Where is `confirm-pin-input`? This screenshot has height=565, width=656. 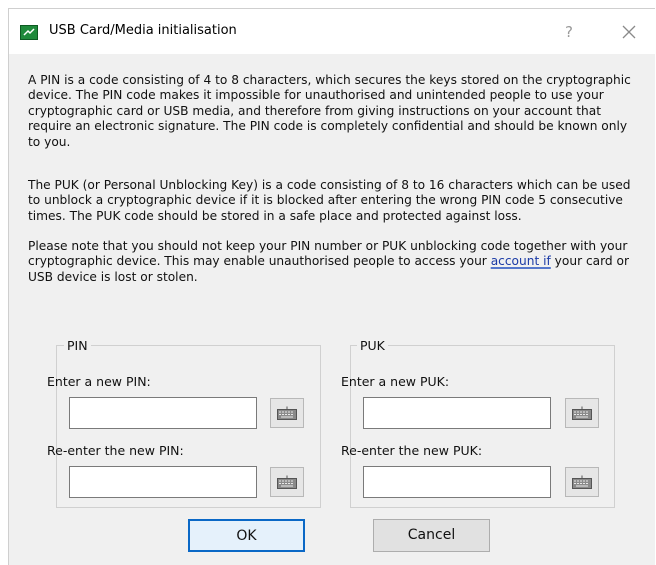
confirm-pin-input is located at coordinates (163, 482).